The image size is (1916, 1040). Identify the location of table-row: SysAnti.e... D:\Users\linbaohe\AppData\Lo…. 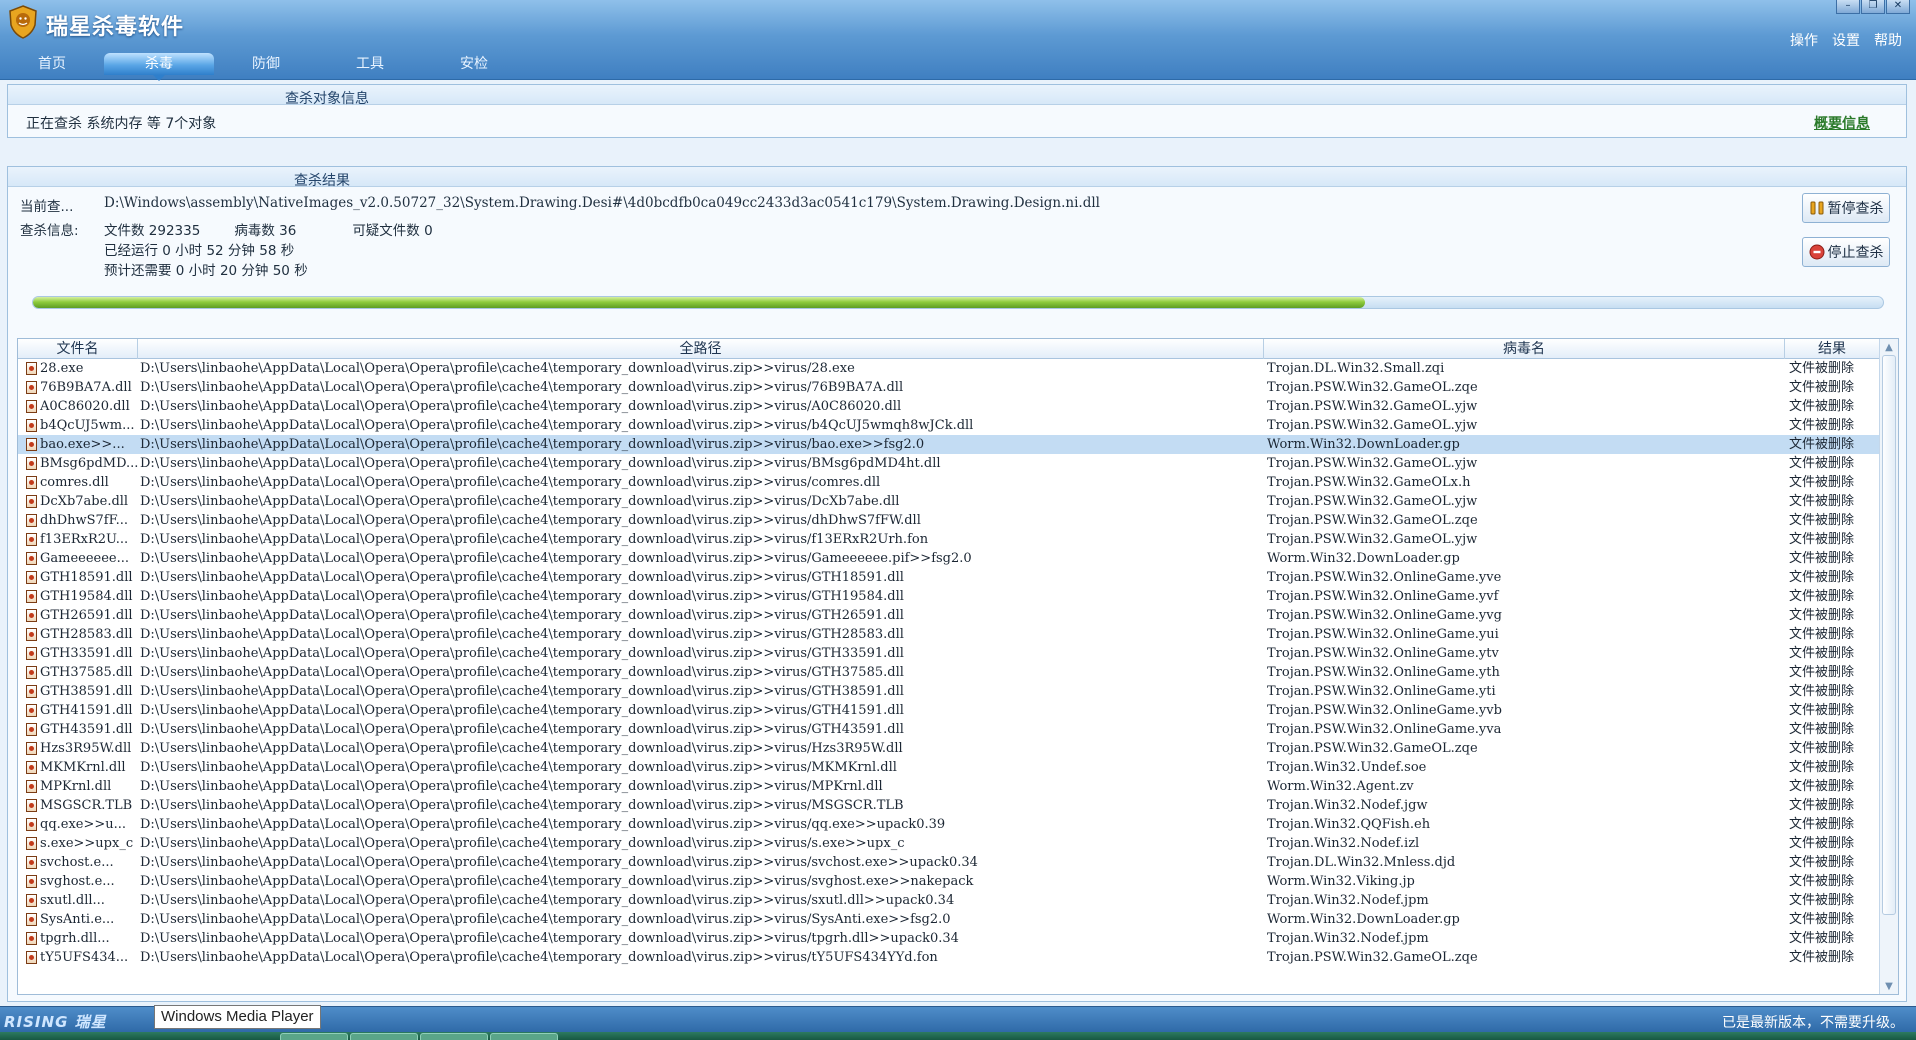
(949, 919).